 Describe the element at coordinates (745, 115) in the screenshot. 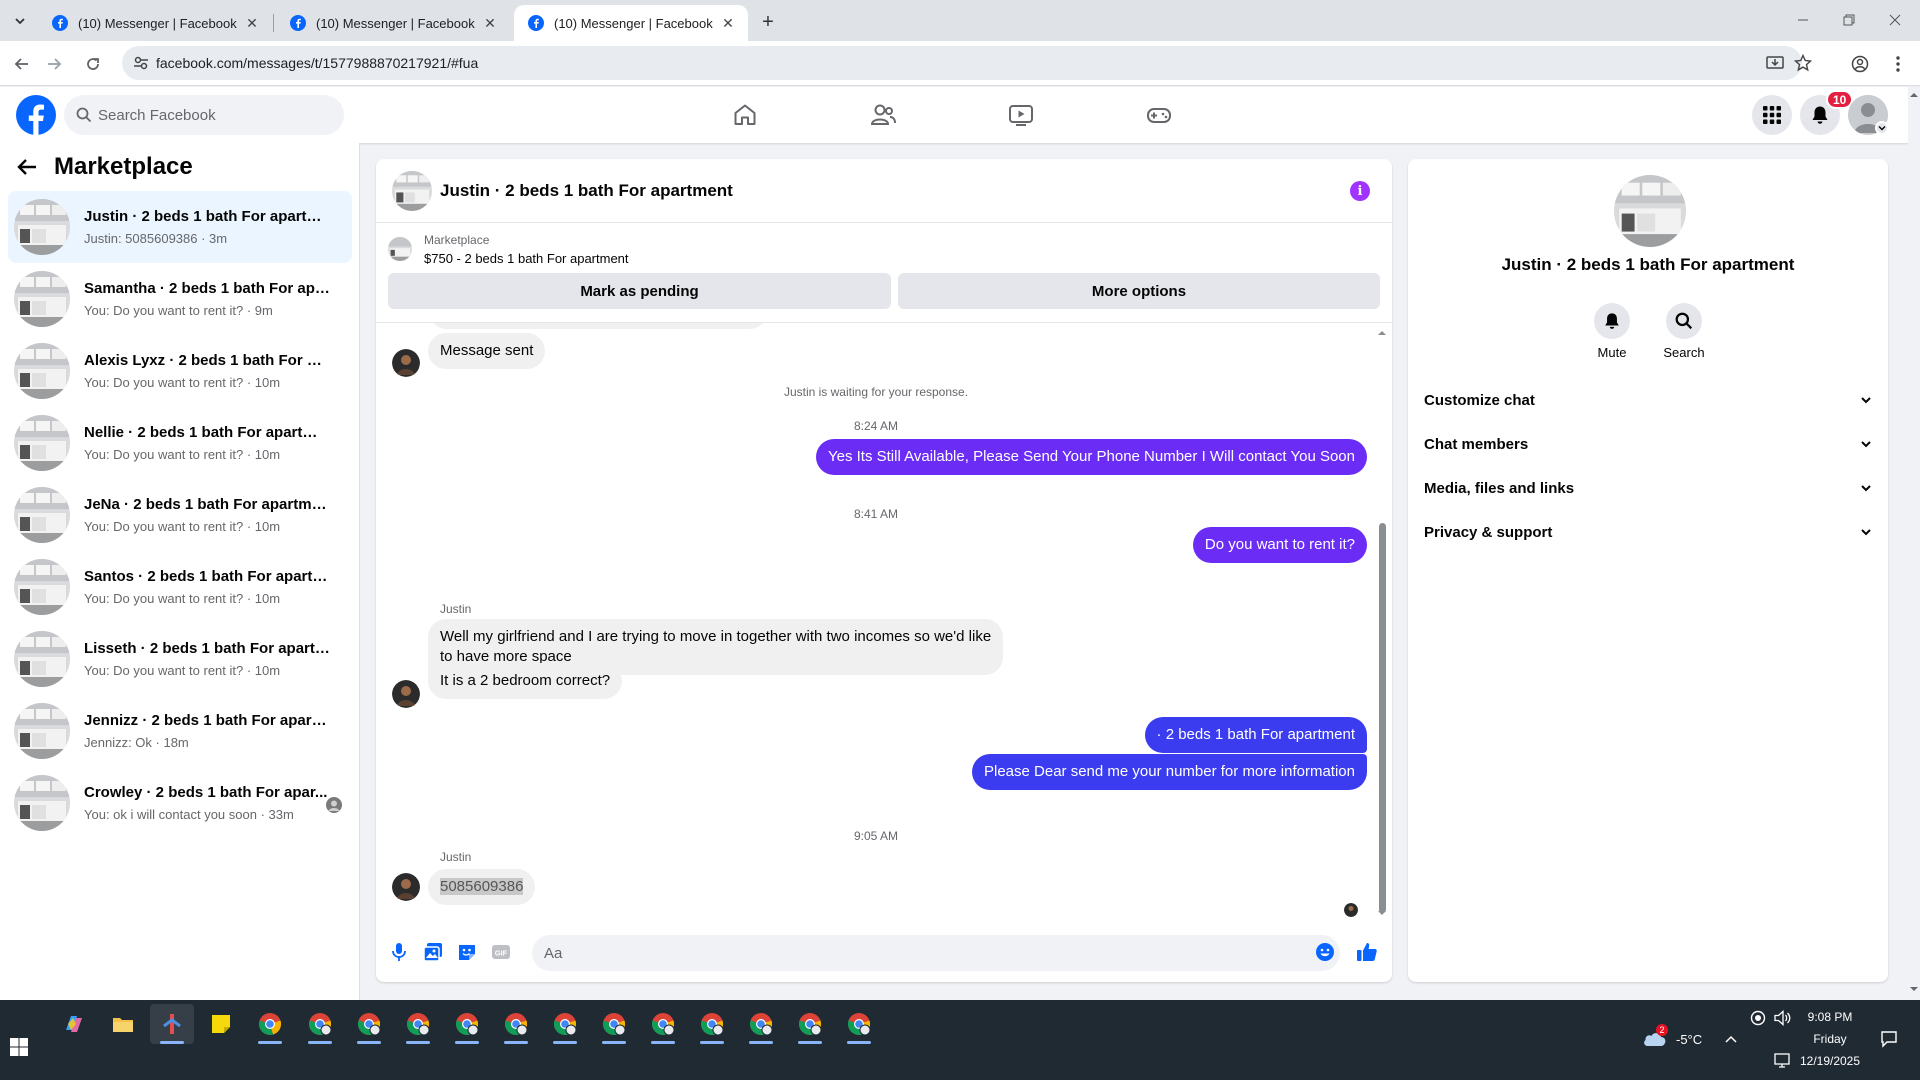

I see `nav-home` at that location.